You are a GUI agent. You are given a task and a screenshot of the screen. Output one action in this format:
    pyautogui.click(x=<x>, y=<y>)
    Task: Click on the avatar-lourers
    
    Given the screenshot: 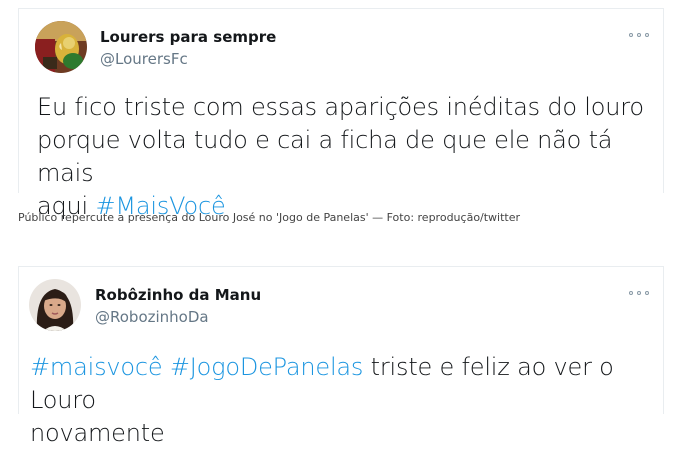 What is the action you would take?
    pyautogui.click(x=61, y=47)
    